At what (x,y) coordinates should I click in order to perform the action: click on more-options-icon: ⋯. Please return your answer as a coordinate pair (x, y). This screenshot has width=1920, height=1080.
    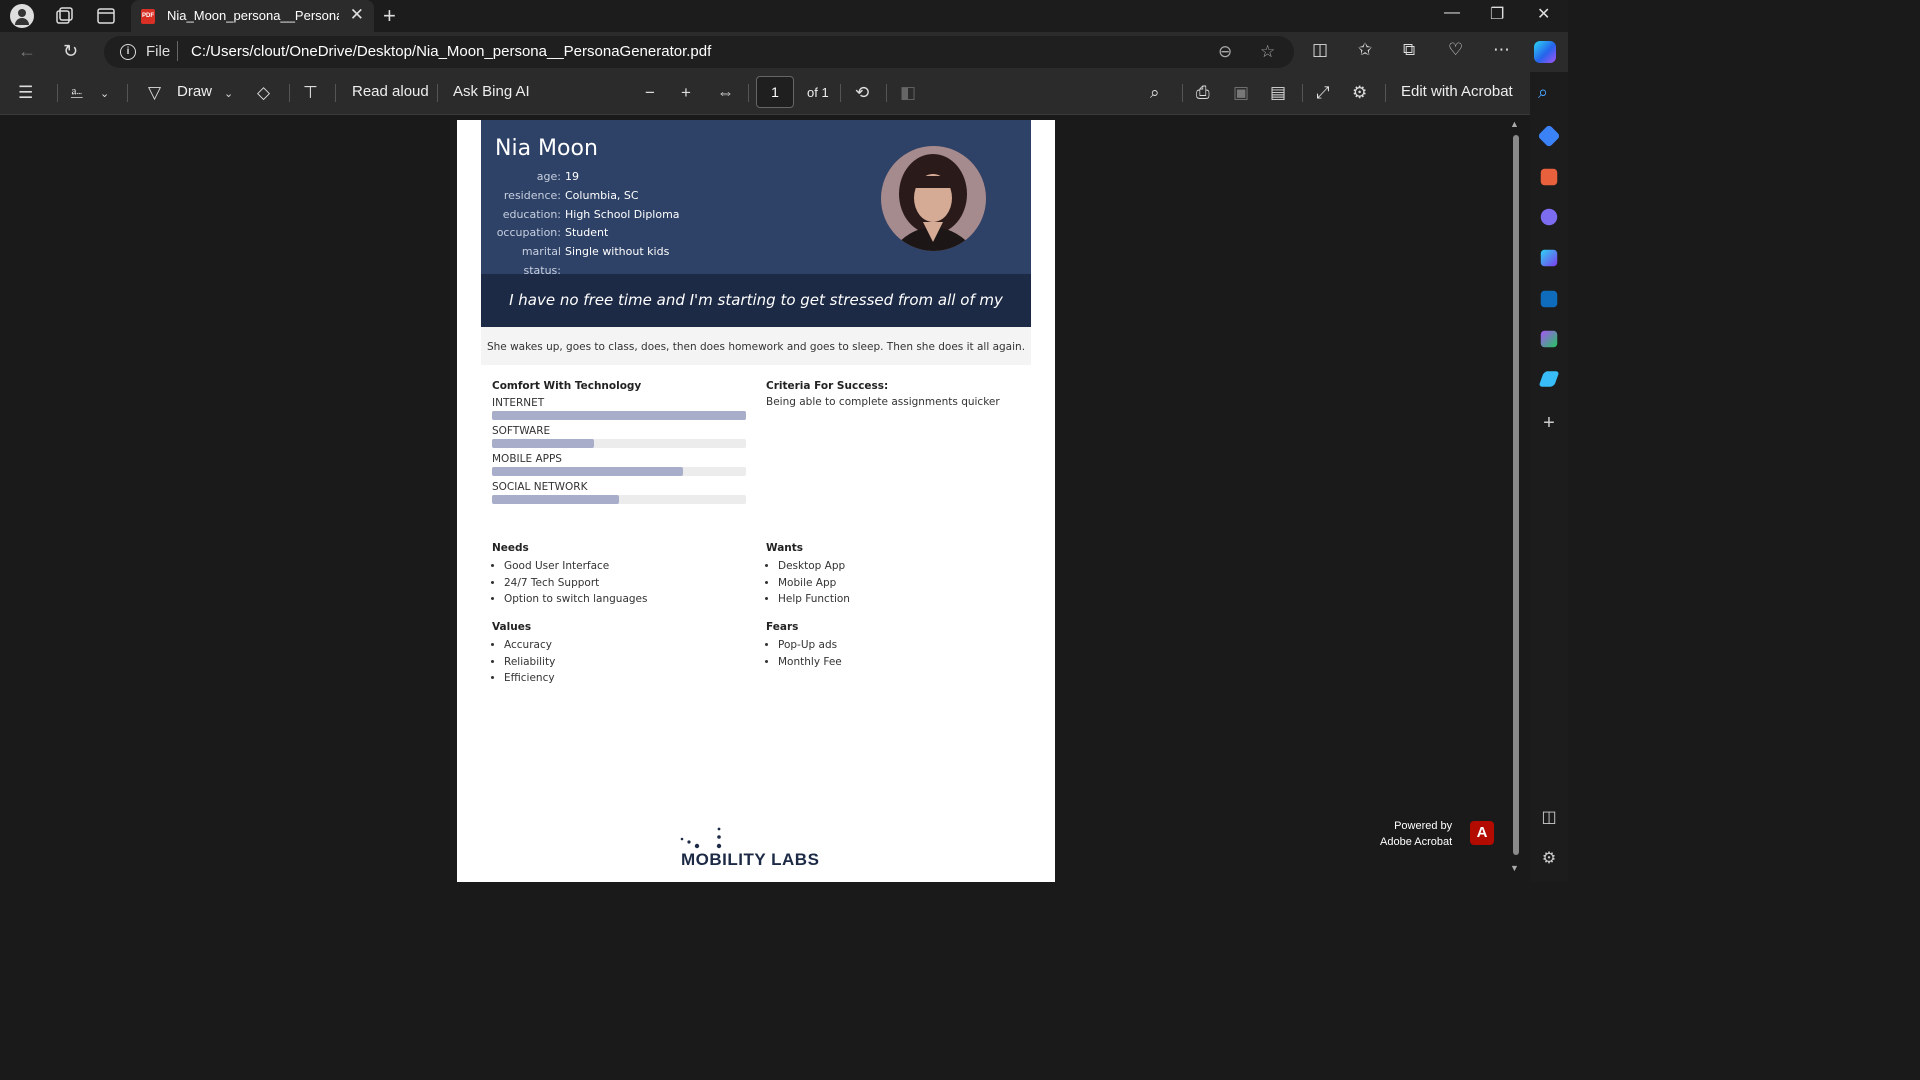
    Looking at the image, I should click on (1501, 50).